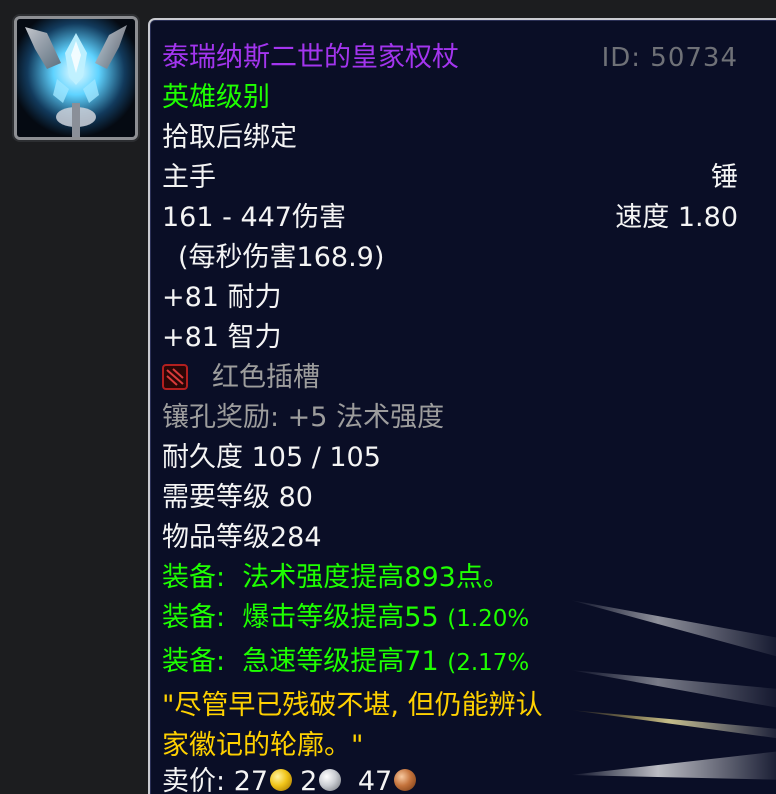 Image resolution: width=776 pixels, height=794 pixels. Describe the element at coordinates (242, 537) in the screenshot. I see `item-level: 物品等级284` at that location.